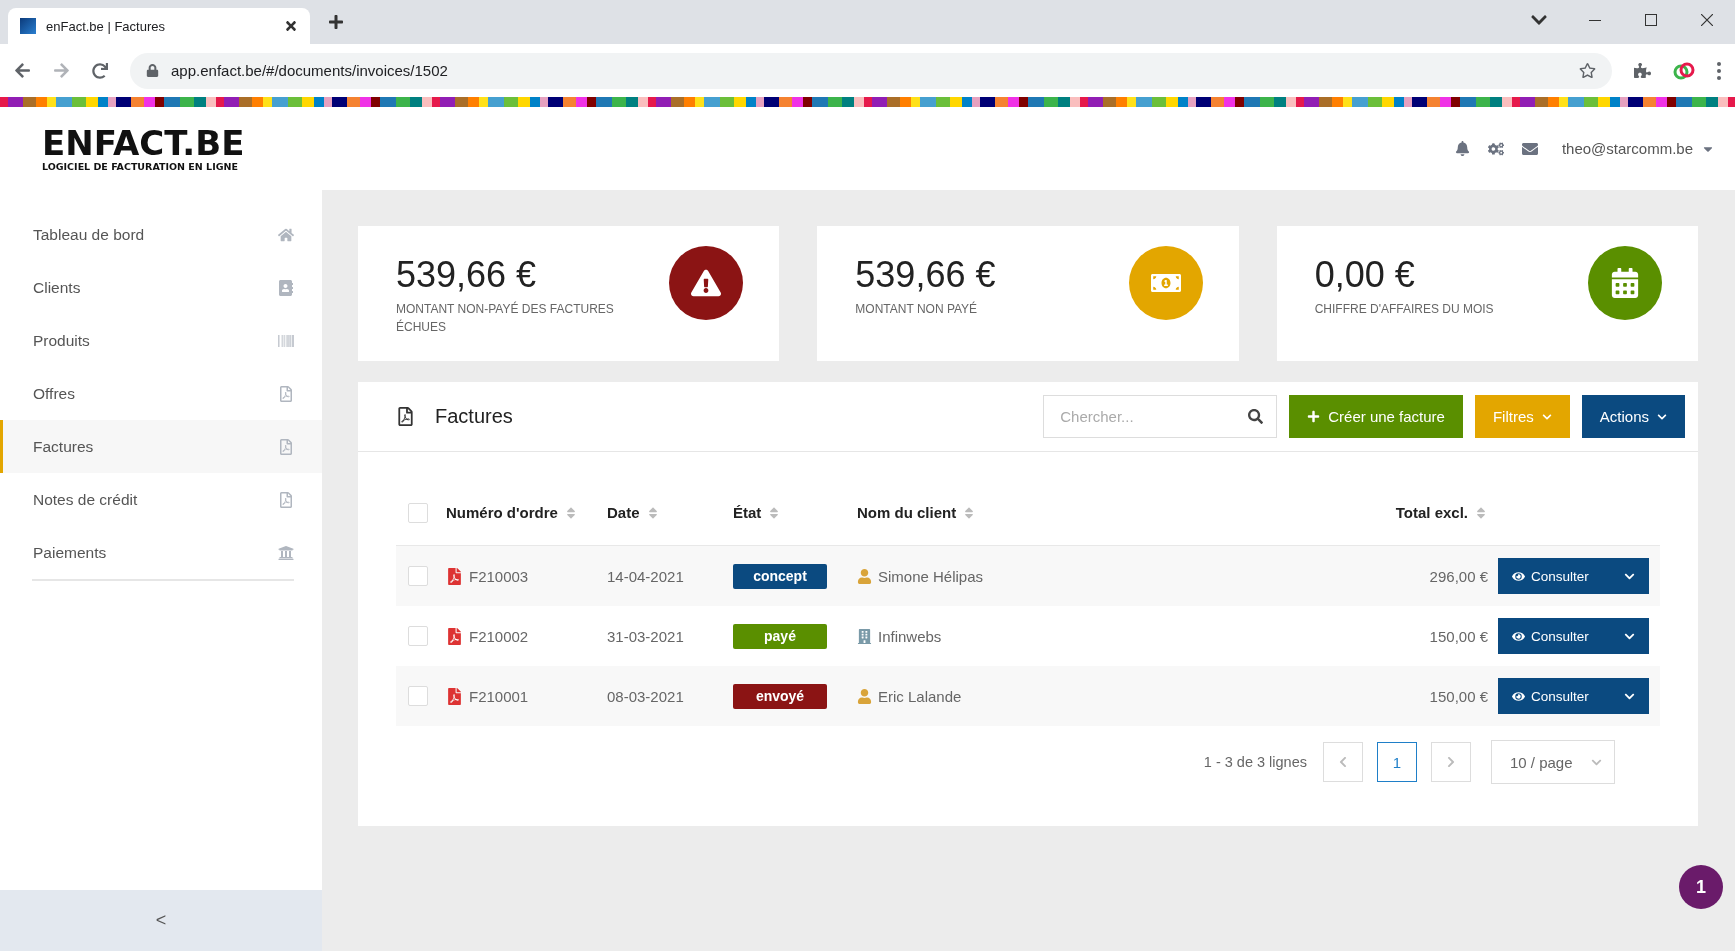 The height and width of the screenshot is (951, 1735). What do you see at coordinates (161, 920) in the screenshot?
I see `collapse-button: <` at bounding box center [161, 920].